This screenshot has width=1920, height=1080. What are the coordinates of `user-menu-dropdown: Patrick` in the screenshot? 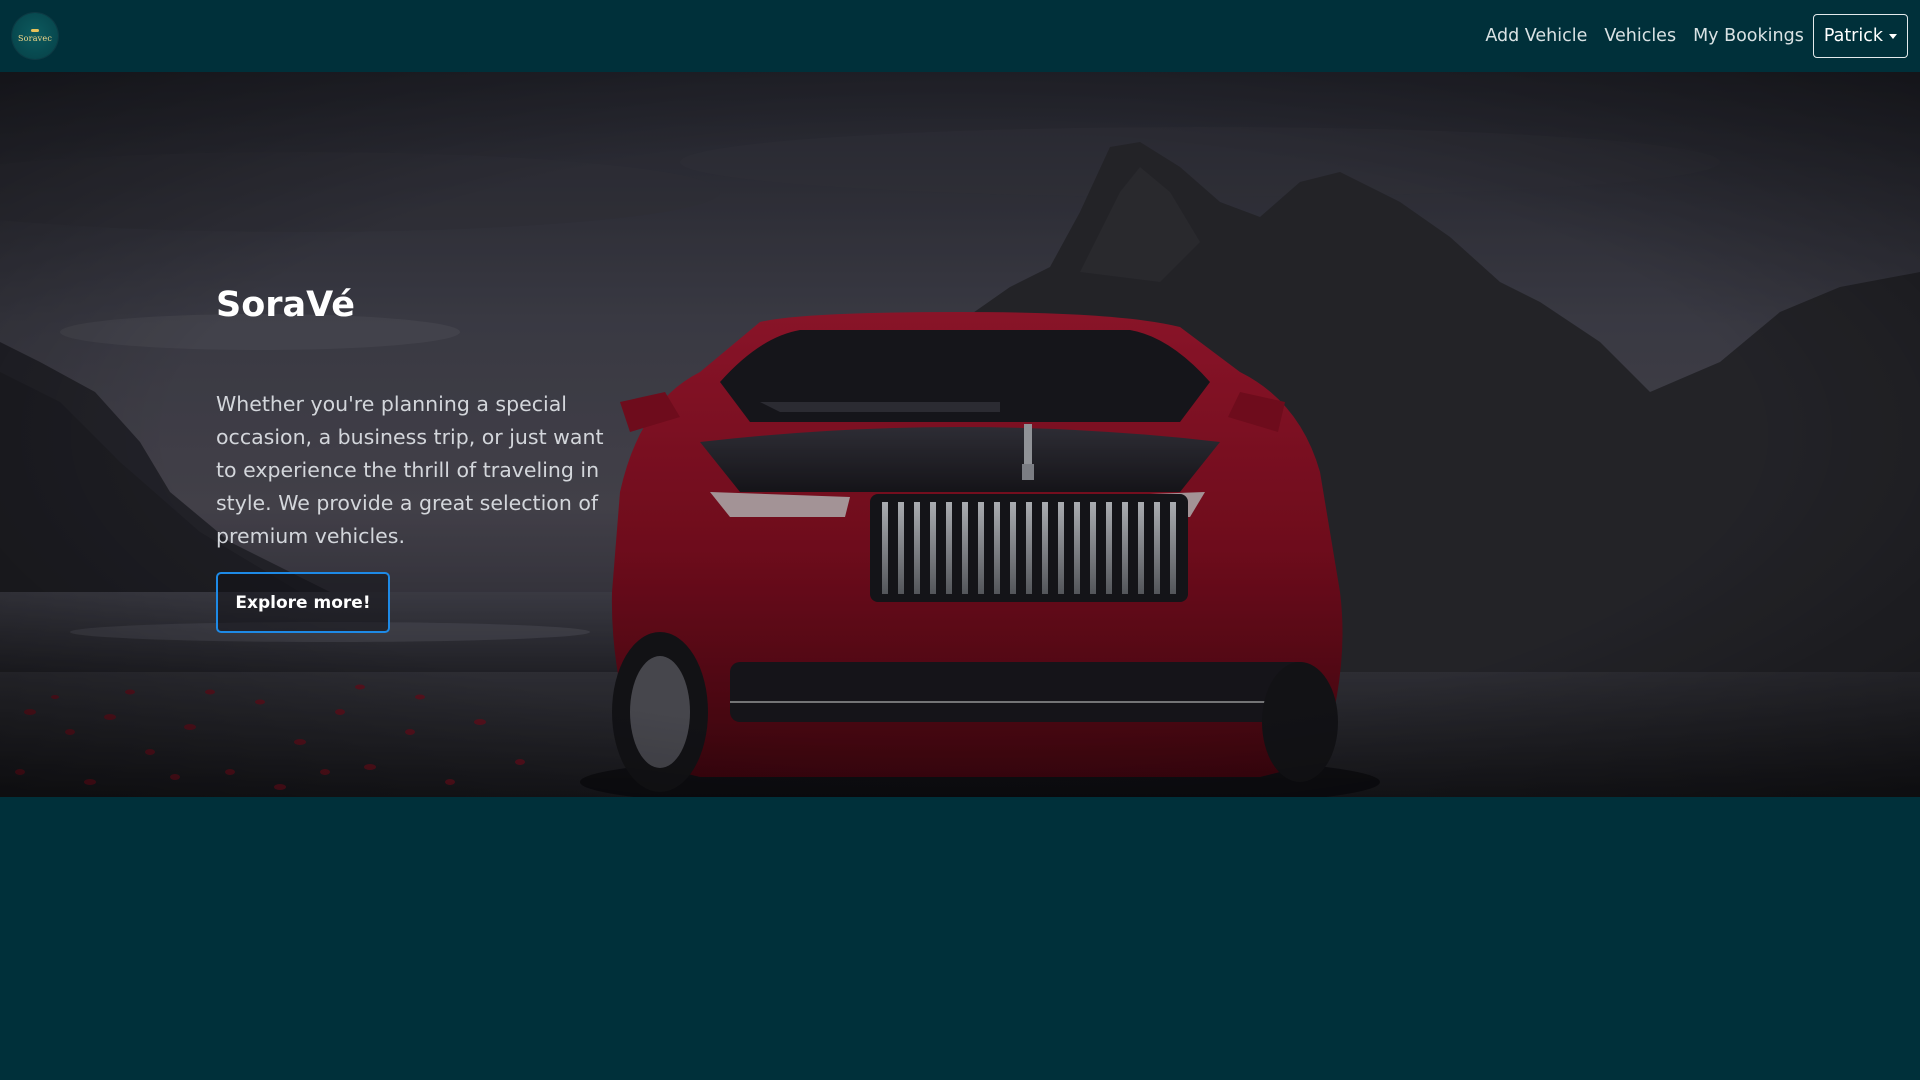 It's located at (1860, 36).